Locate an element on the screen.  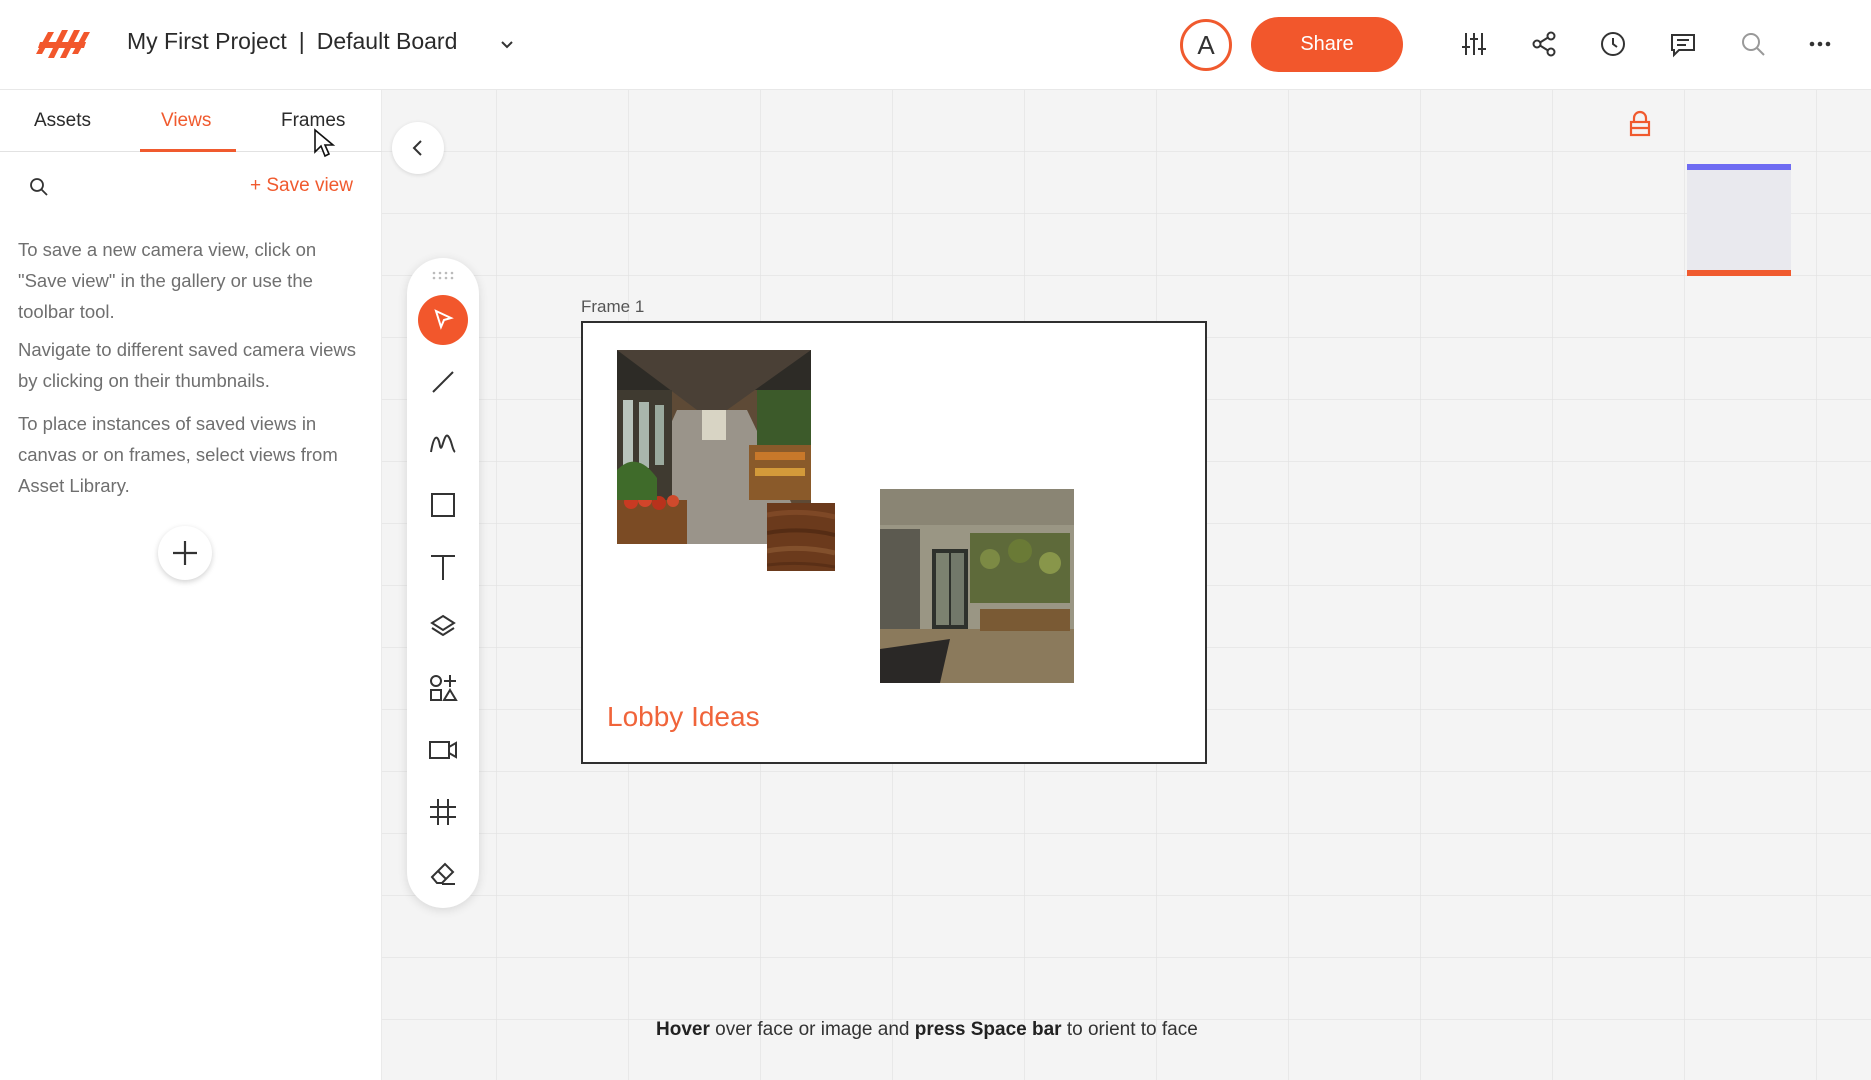
lock-icon is located at coordinates (1640, 124).